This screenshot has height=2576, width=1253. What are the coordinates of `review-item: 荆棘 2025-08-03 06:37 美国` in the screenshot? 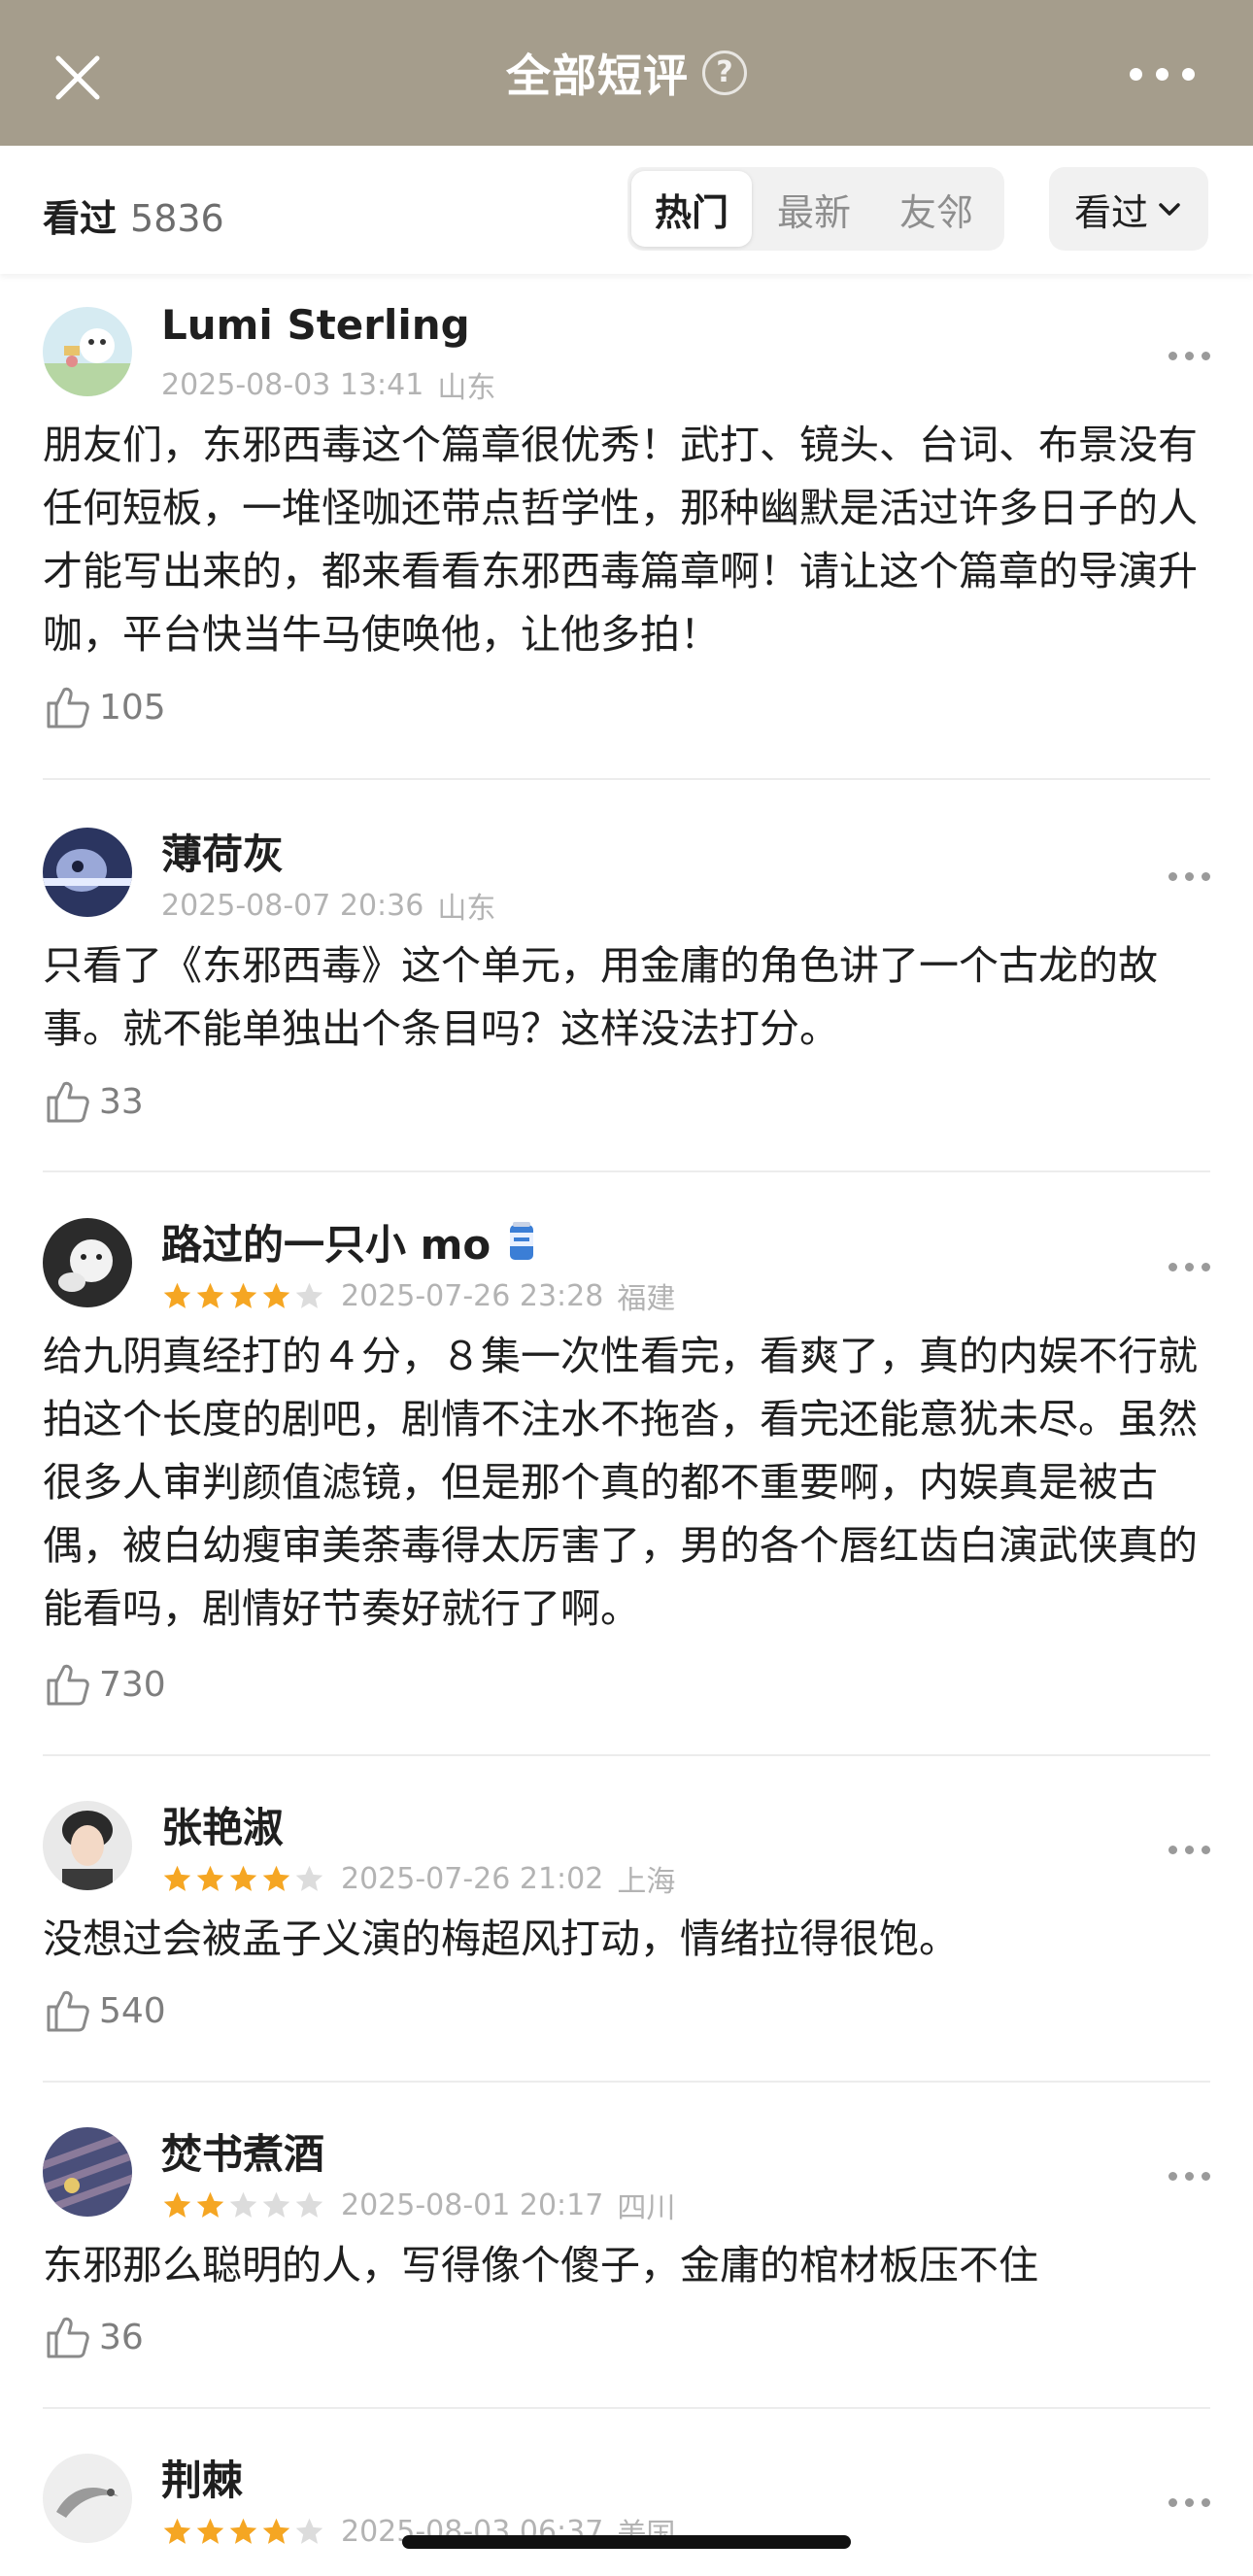 It's located at (626, 2502).